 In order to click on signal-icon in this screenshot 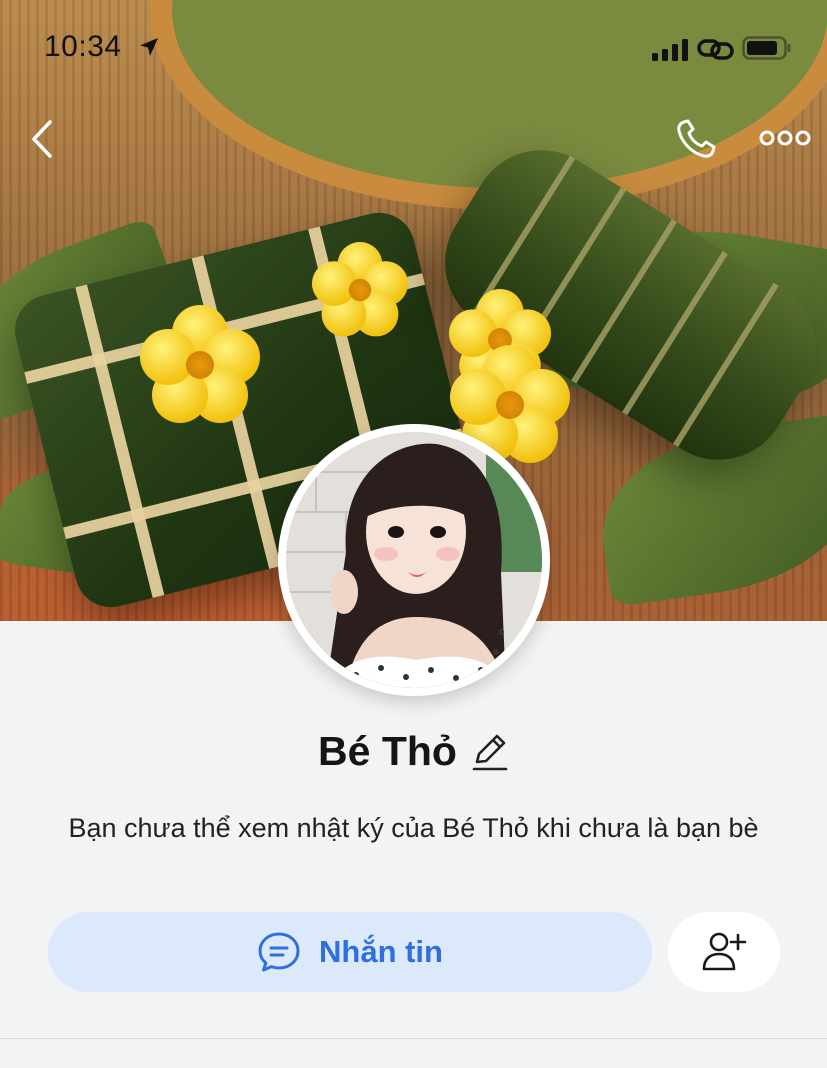, I will do `click(670, 50)`.